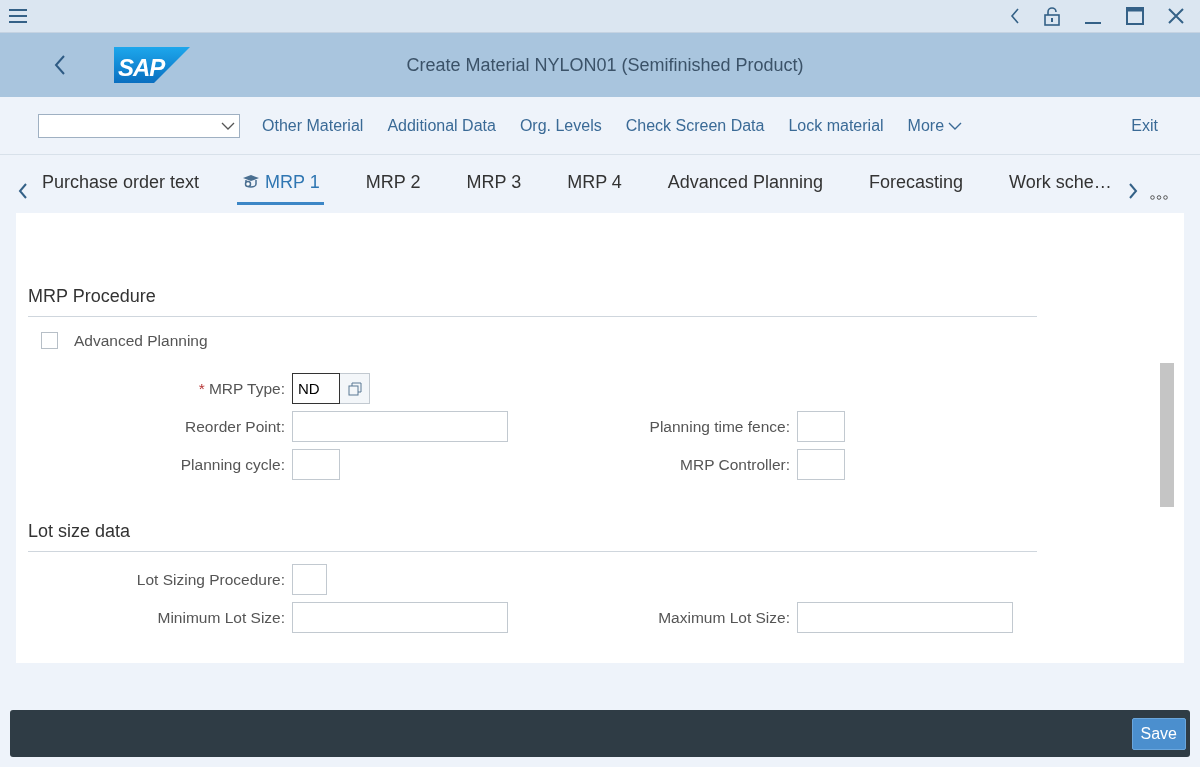  What do you see at coordinates (1135, 16) in the screenshot?
I see `maximize-icon` at bounding box center [1135, 16].